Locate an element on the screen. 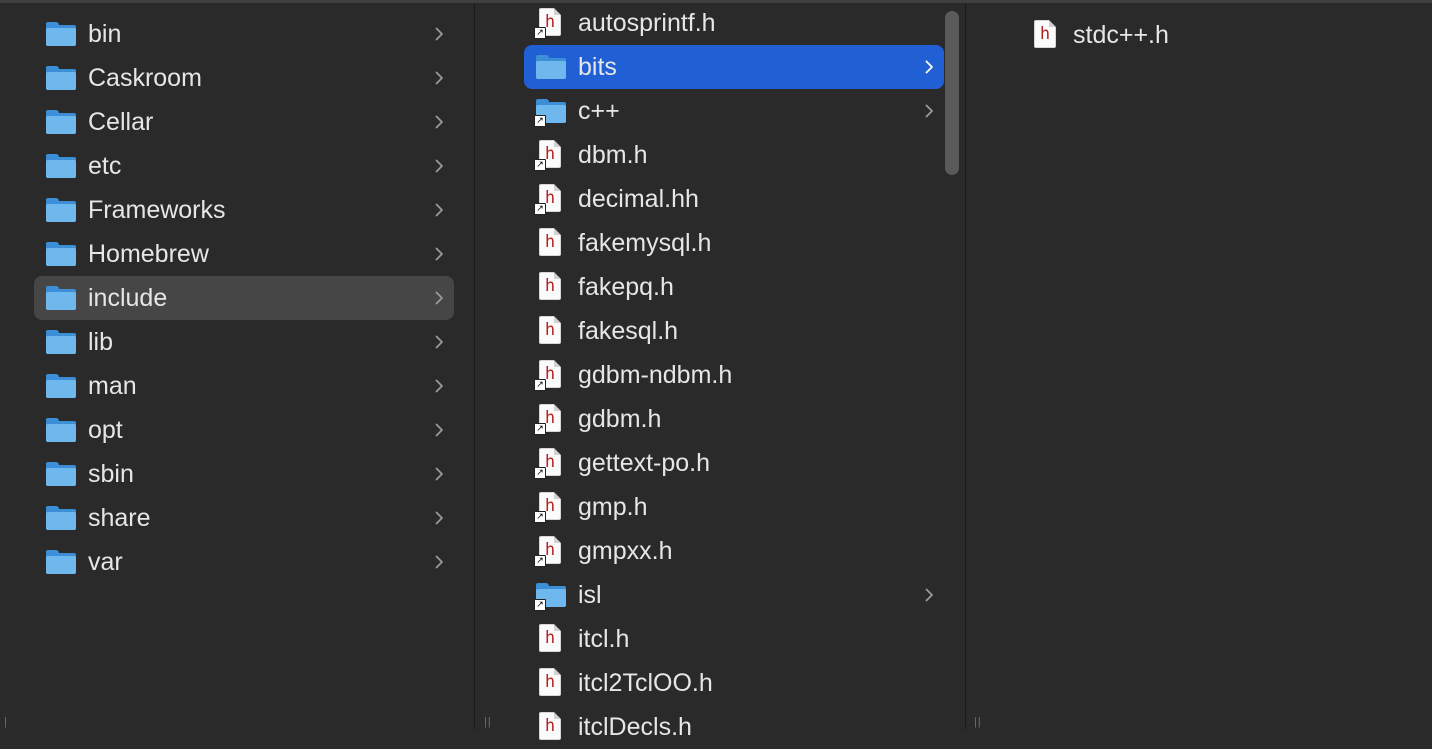 The height and width of the screenshot is (749, 1432). list-item: h ↗ dbm.h is located at coordinates (734, 155).